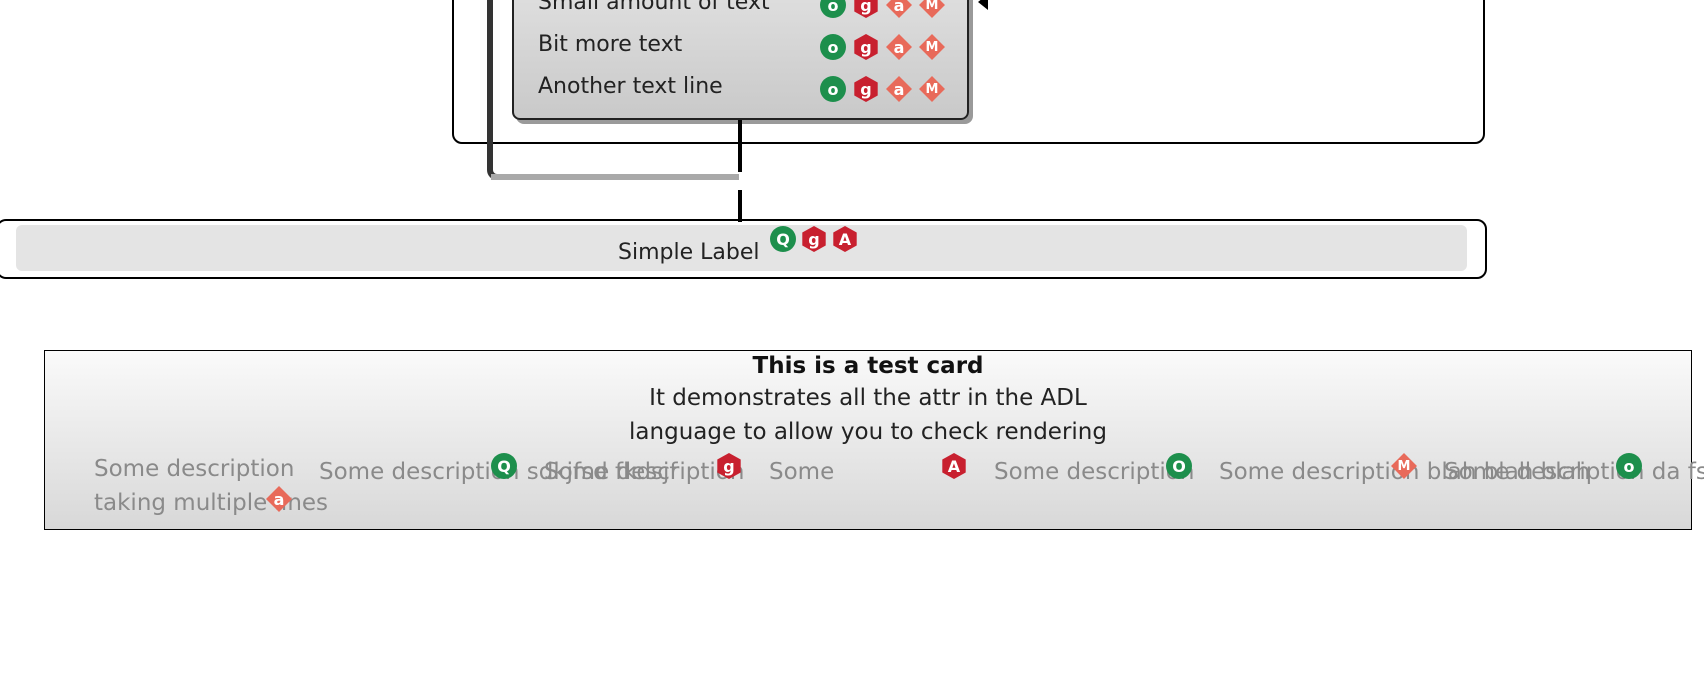 The image size is (1704, 692). I want to click on description-1: Some description taking multiple lines, so click(211, 486).